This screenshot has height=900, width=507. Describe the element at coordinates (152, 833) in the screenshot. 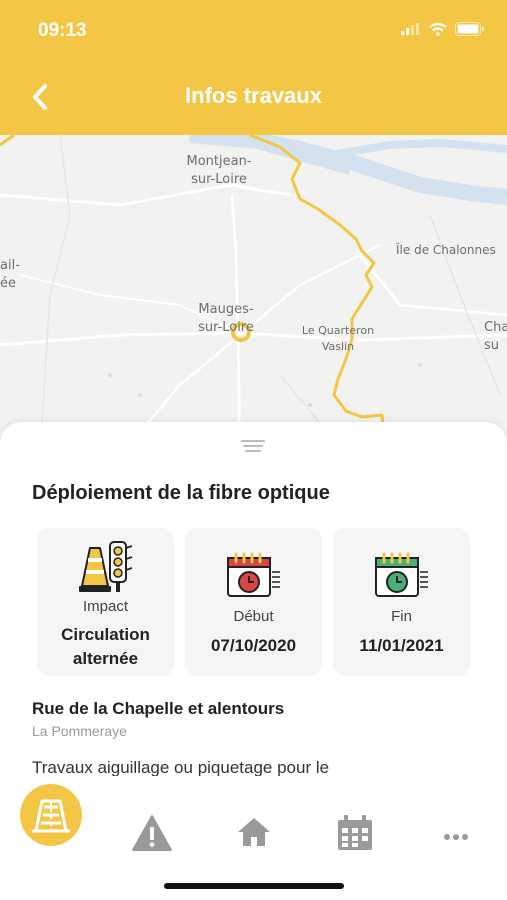

I see `warning-icon` at that location.